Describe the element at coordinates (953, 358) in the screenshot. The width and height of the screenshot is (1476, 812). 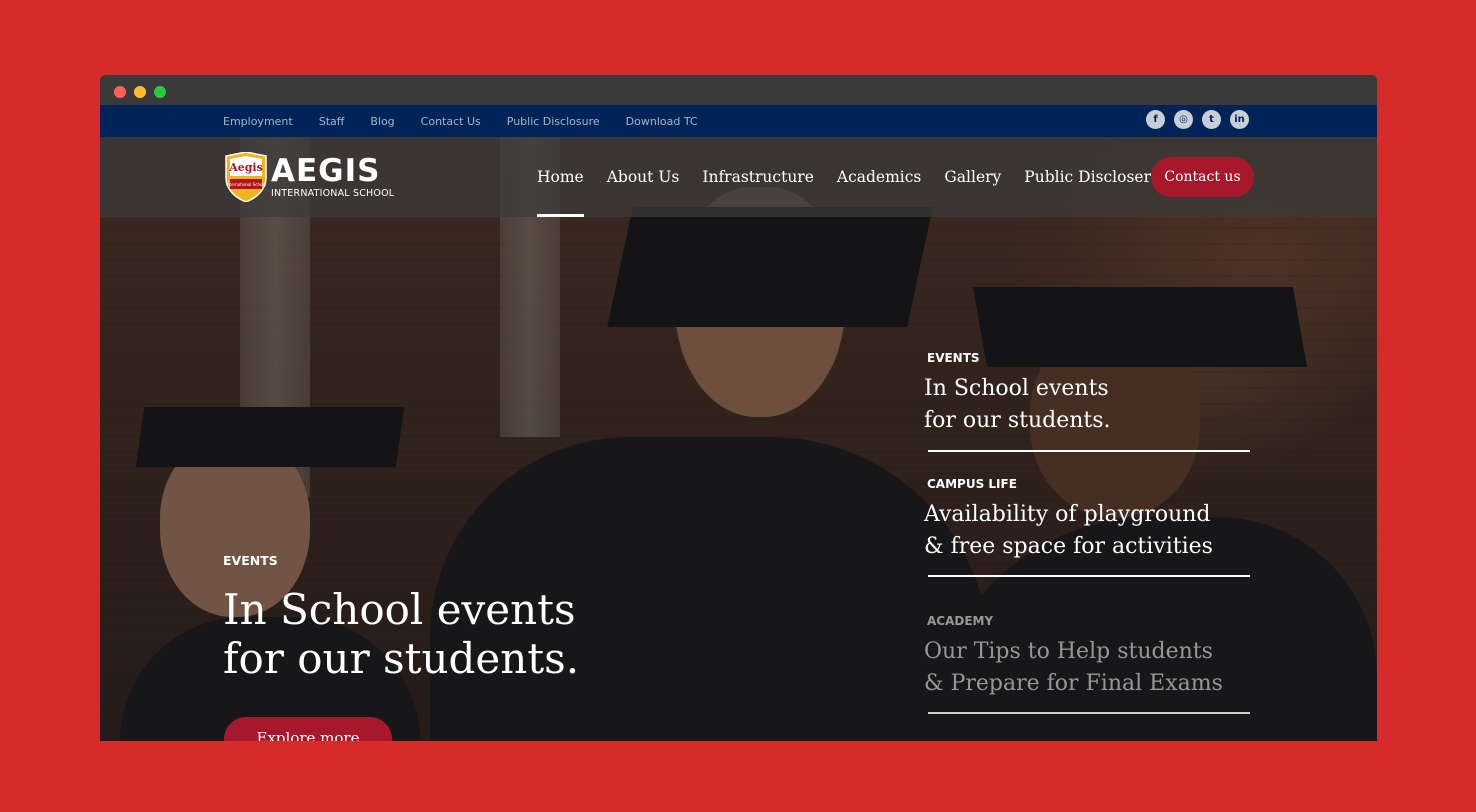
I see `slide-kicker: EVENTS` at that location.